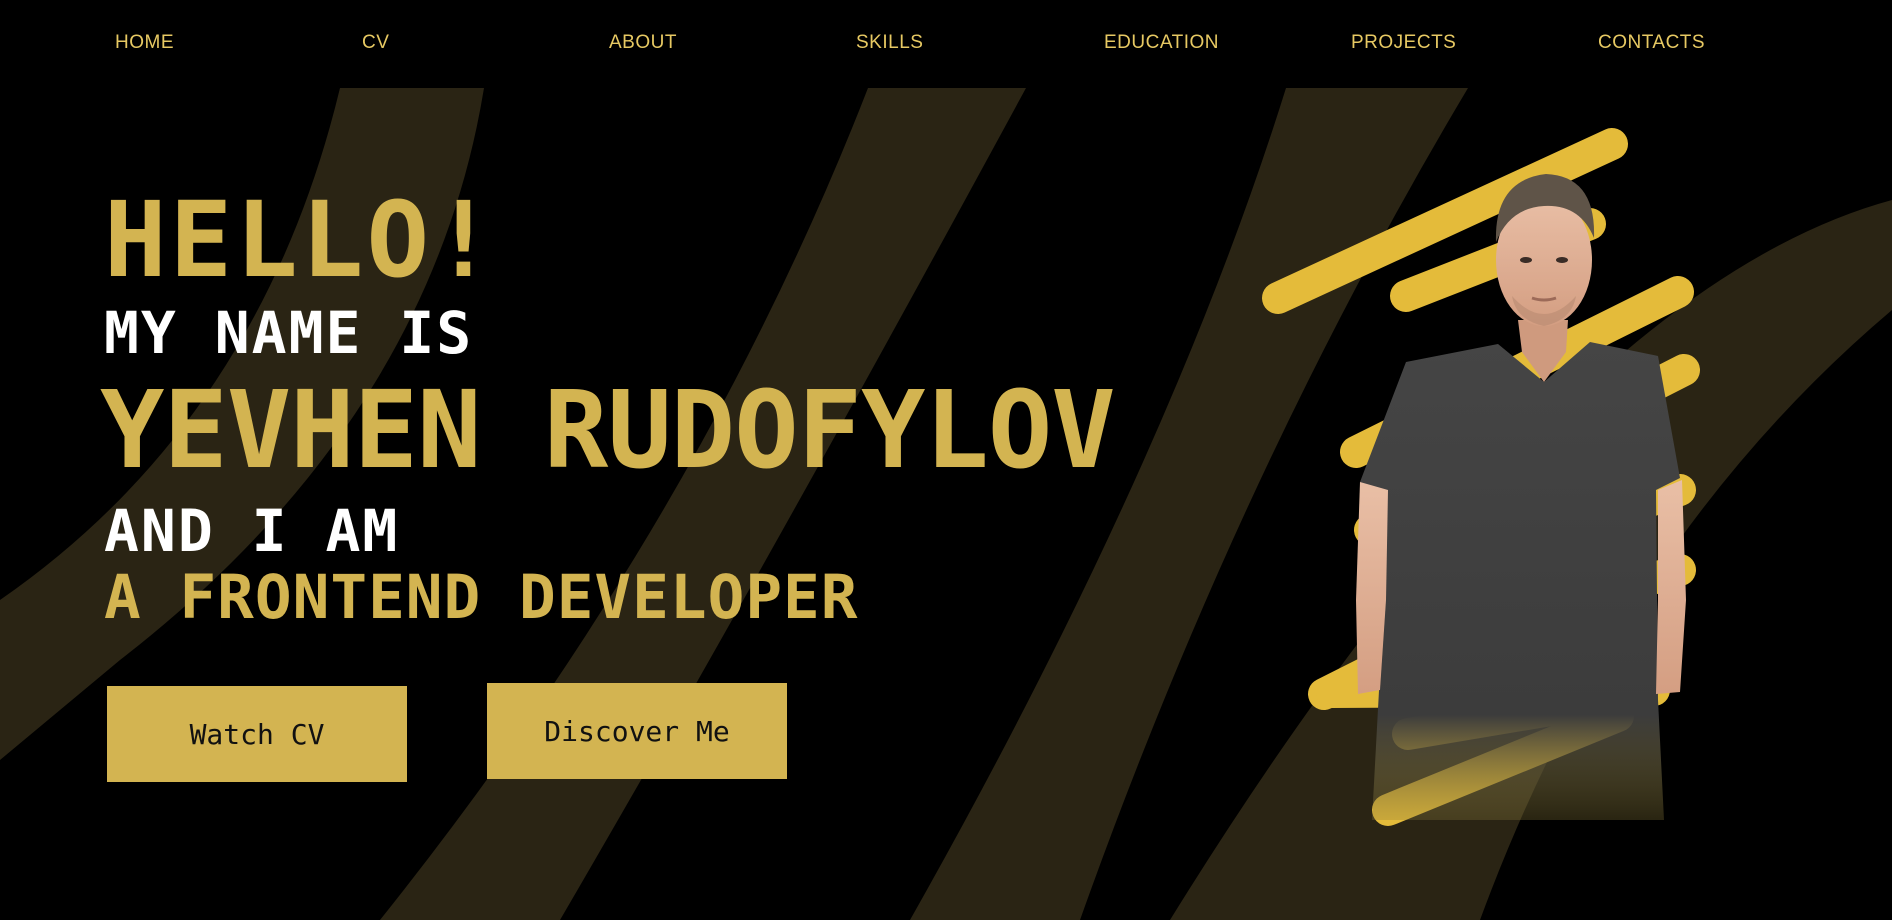  What do you see at coordinates (643, 43) in the screenshot?
I see `nav-about: ABOUT` at bounding box center [643, 43].